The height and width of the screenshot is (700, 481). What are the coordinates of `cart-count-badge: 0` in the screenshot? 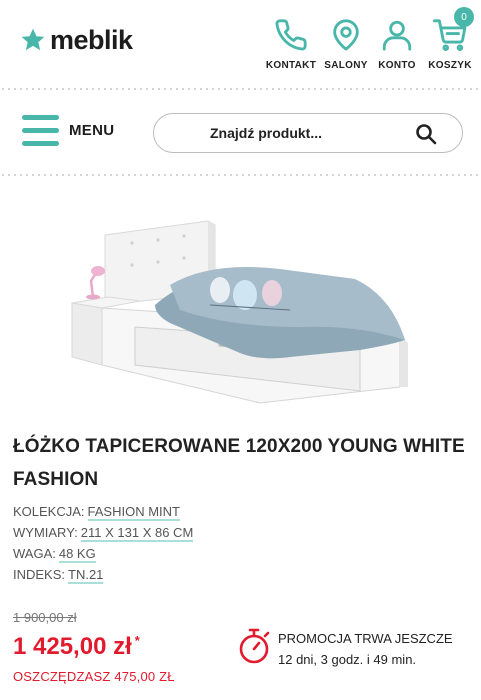 It's located at (464, 17).